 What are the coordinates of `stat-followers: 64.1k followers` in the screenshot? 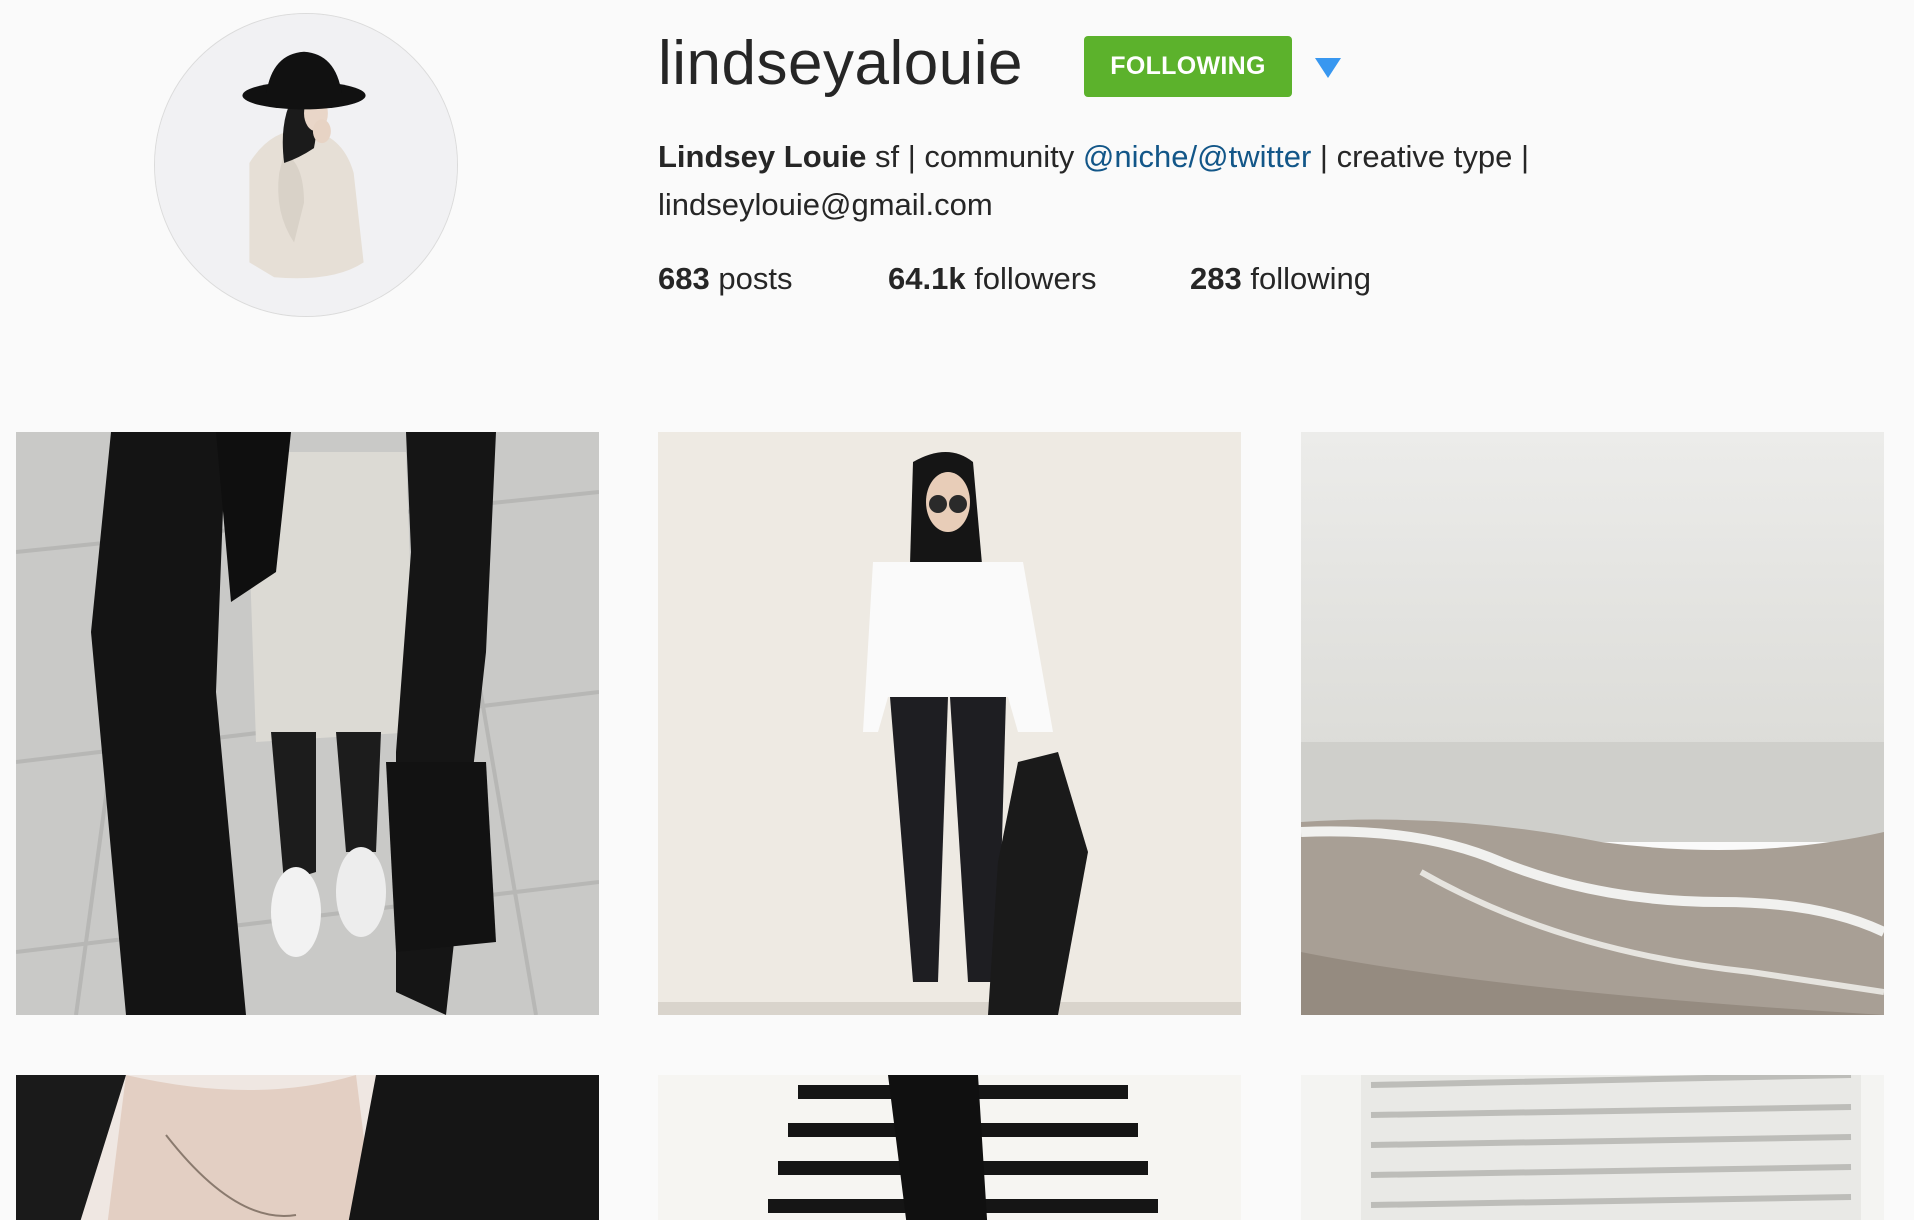 It's located at (1039, 279).